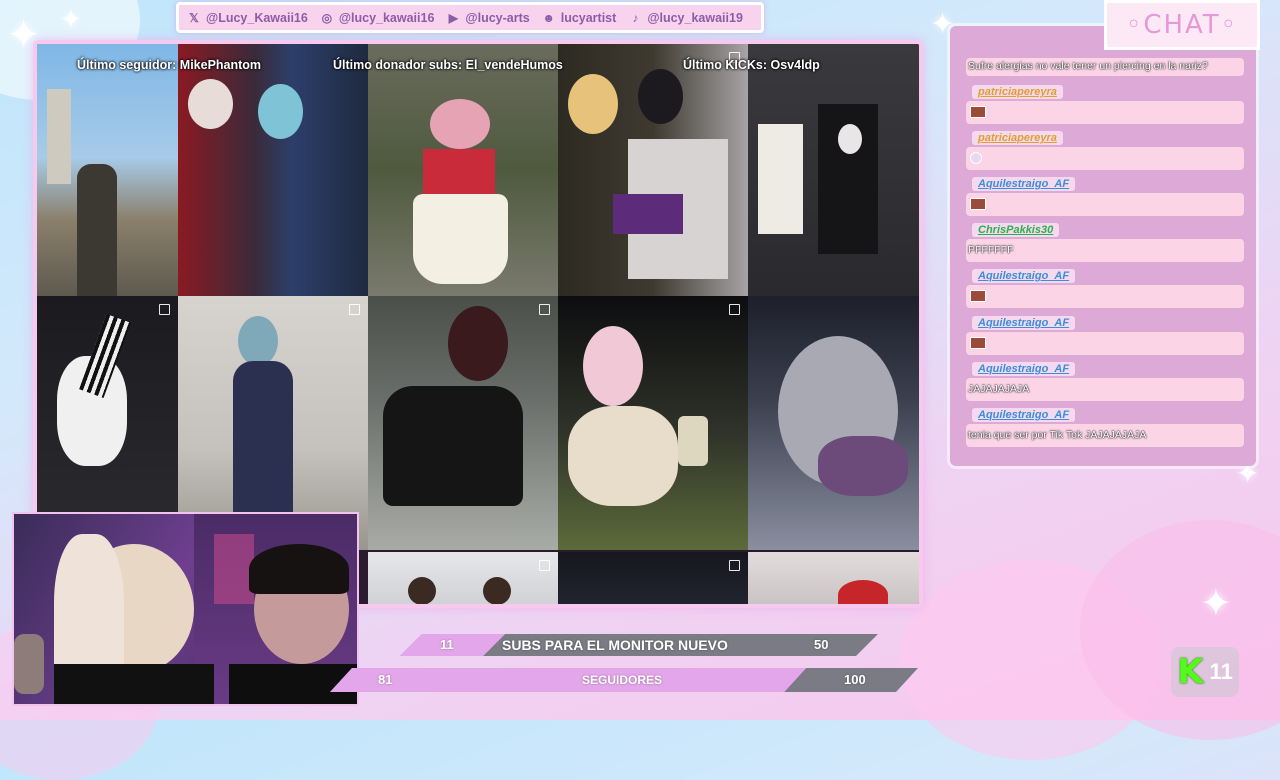  I want to click on chat-message-content: PFFFFFF, so click(991, 250).